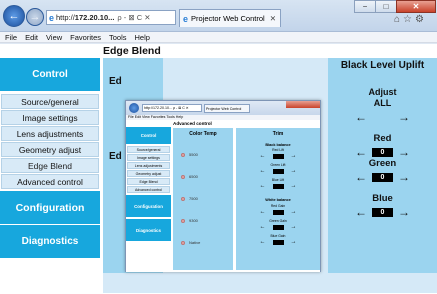 This screenshot has height=294, width=437. What do you see at coordinates (386, 6) in the screenshot?
I see `window-maximize-button: □` at bounding box center [386, 6].